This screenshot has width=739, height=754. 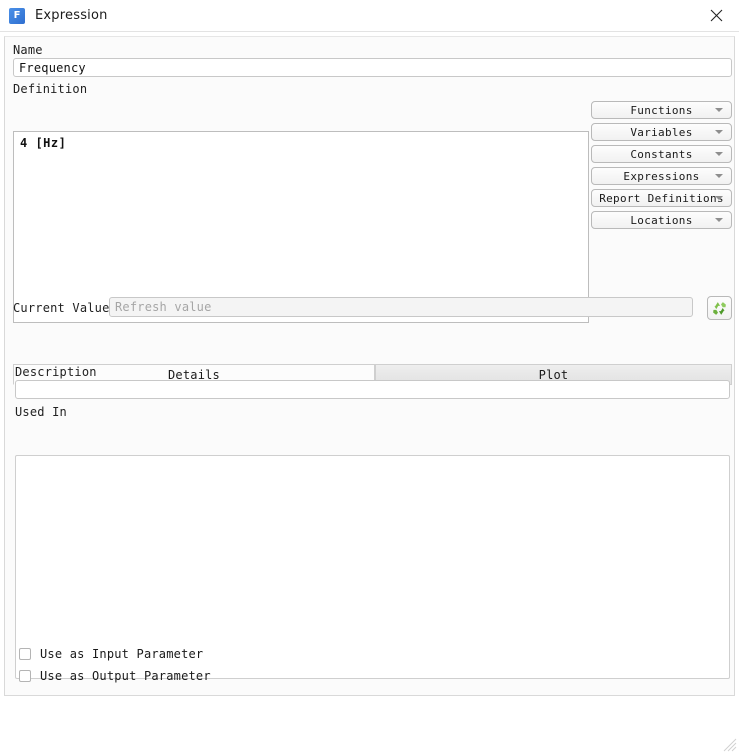 I want to click on variables-dropdown: Variables, so click(x=661, y=132).